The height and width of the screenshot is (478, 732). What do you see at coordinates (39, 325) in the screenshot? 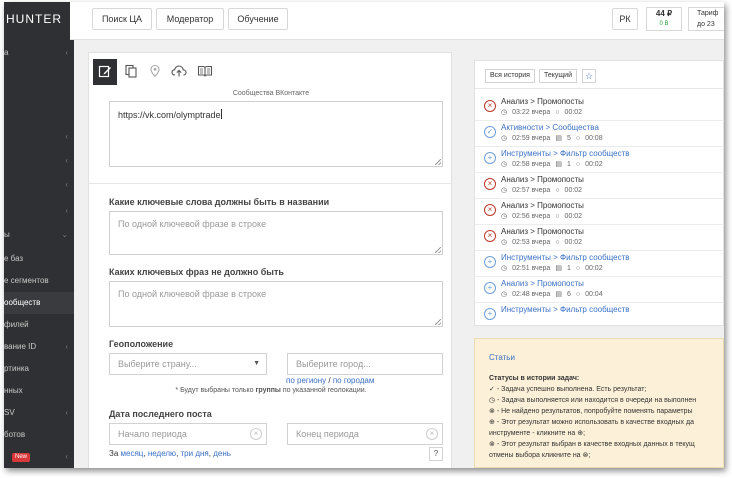
I see `sidebar-item-profiles: филей` at bounding box center [39, 325].